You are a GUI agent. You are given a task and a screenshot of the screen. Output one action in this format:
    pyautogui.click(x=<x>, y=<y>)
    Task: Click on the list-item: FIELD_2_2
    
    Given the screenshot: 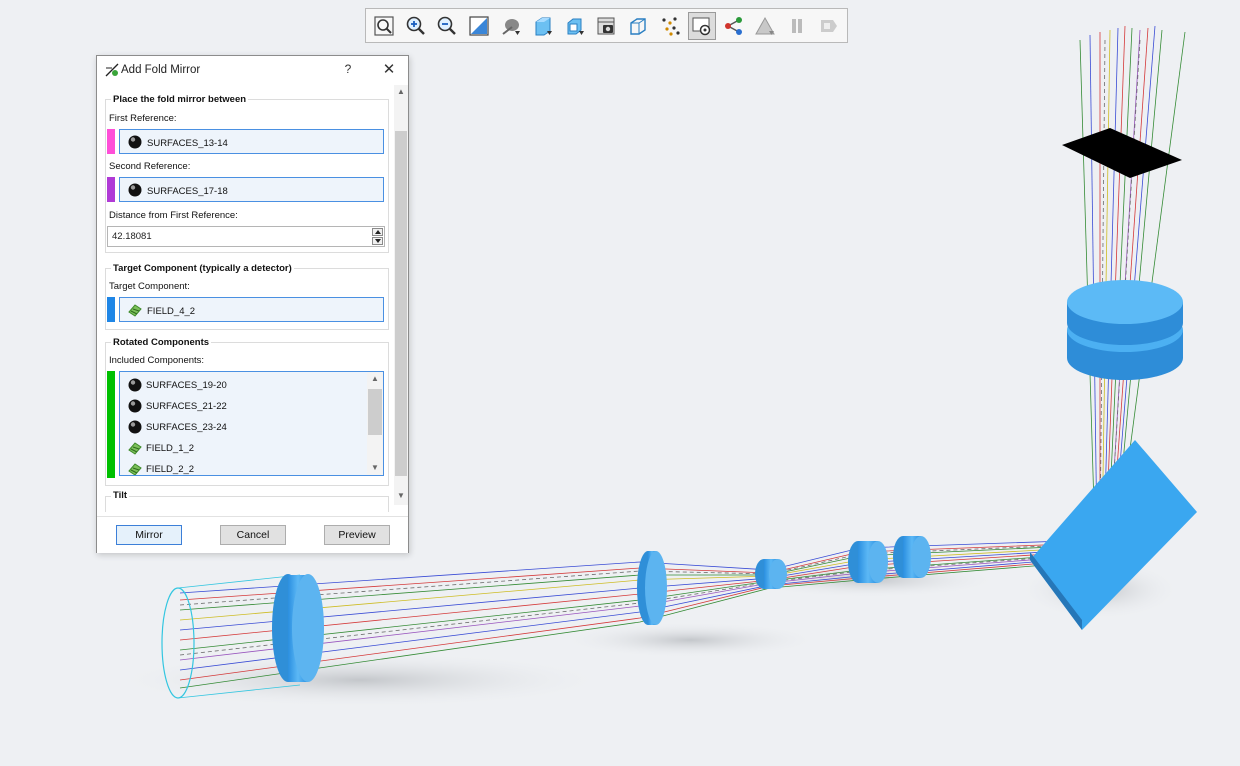 What is the action you would take?
    pyautogui.click(x=244, y=467)
    